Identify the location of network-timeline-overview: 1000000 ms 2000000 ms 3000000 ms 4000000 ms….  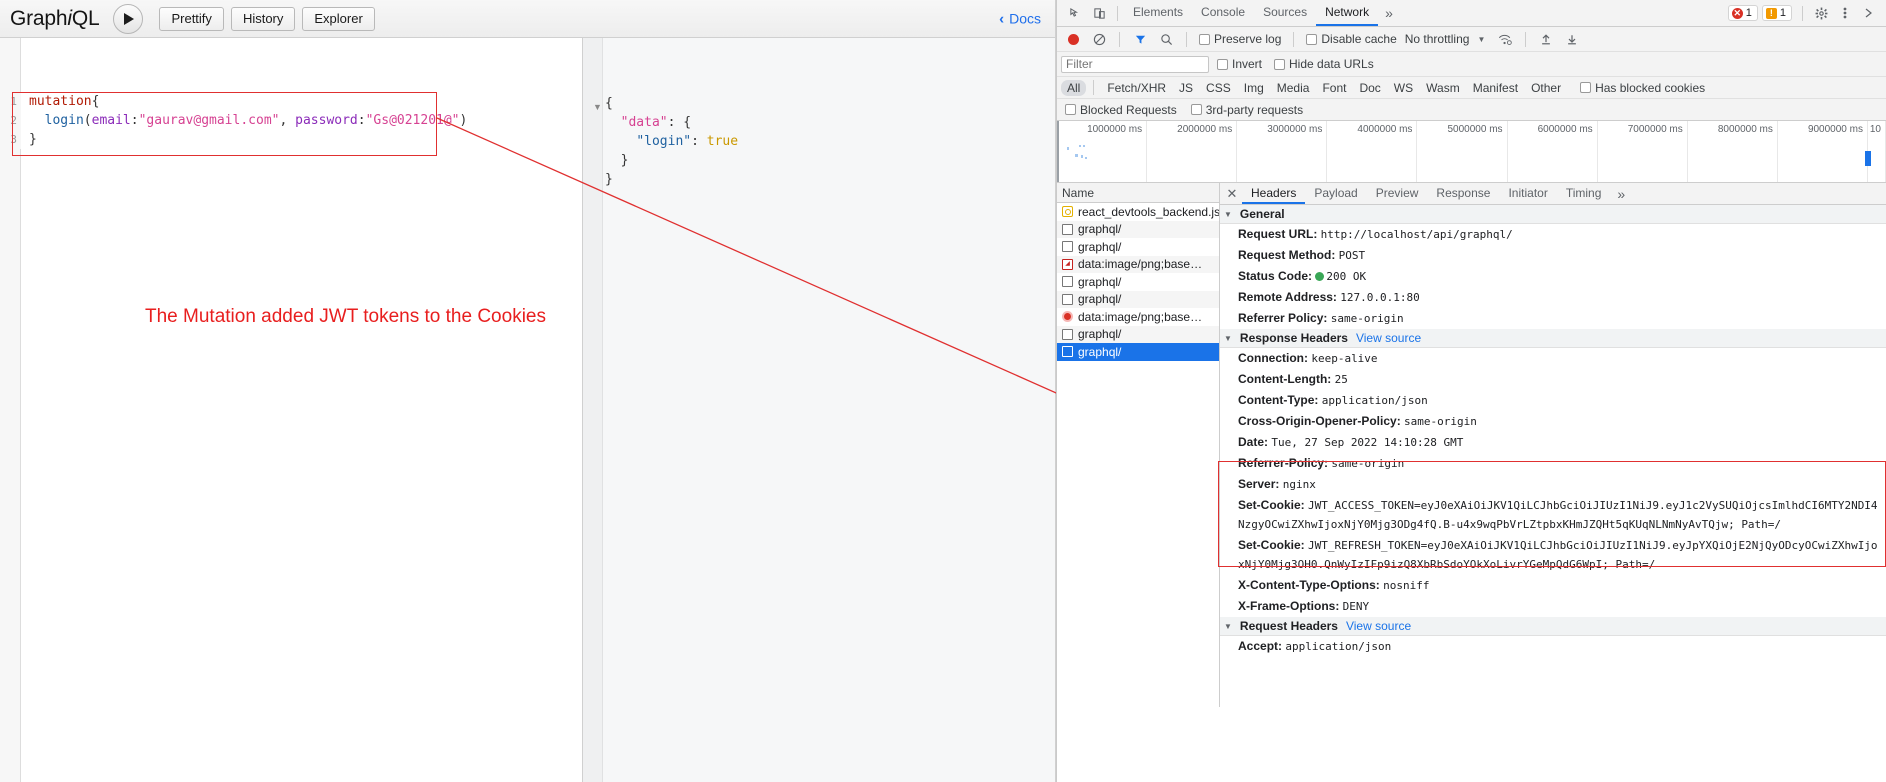
(1471, 152).